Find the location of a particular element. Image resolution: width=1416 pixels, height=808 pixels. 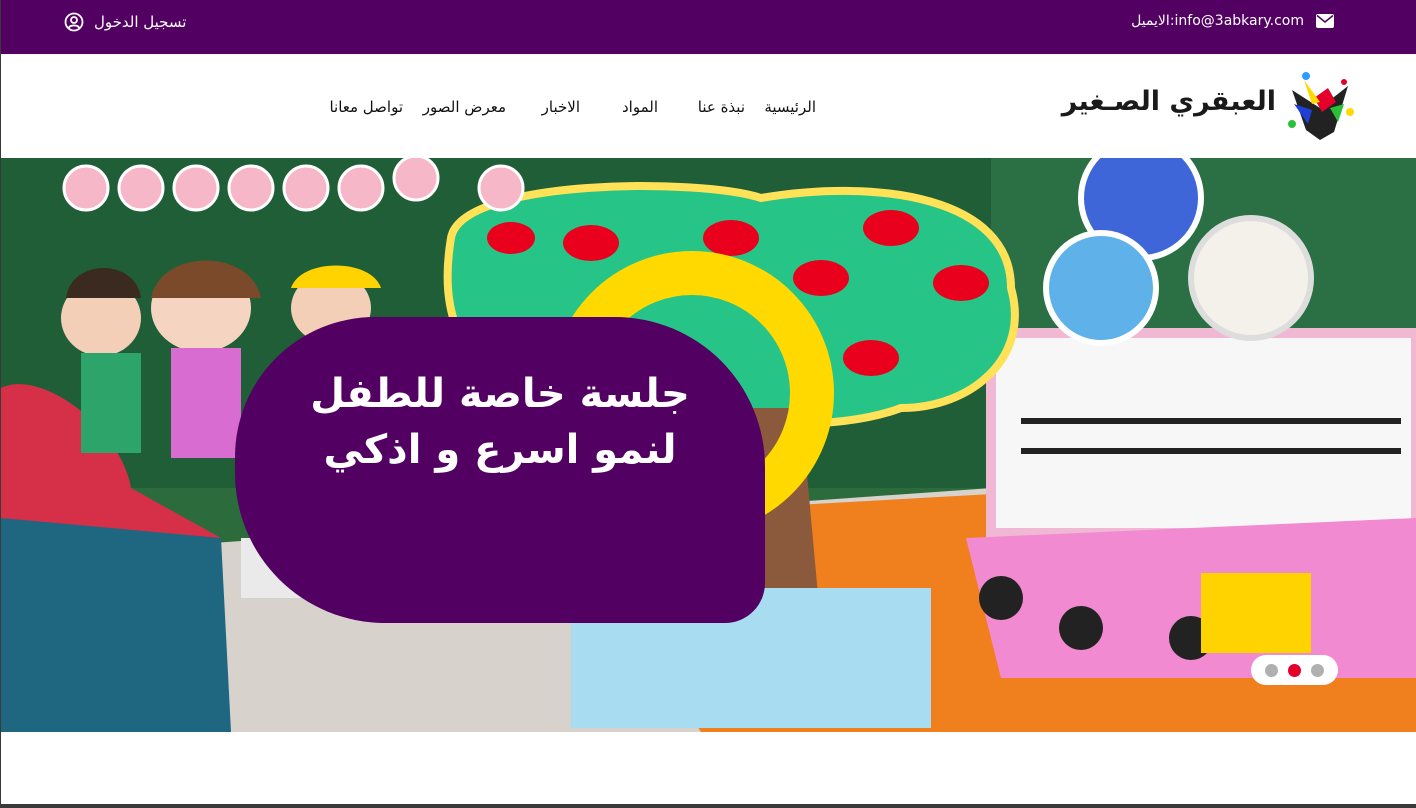

user-circle-icon is located at coordinates (74, 22).